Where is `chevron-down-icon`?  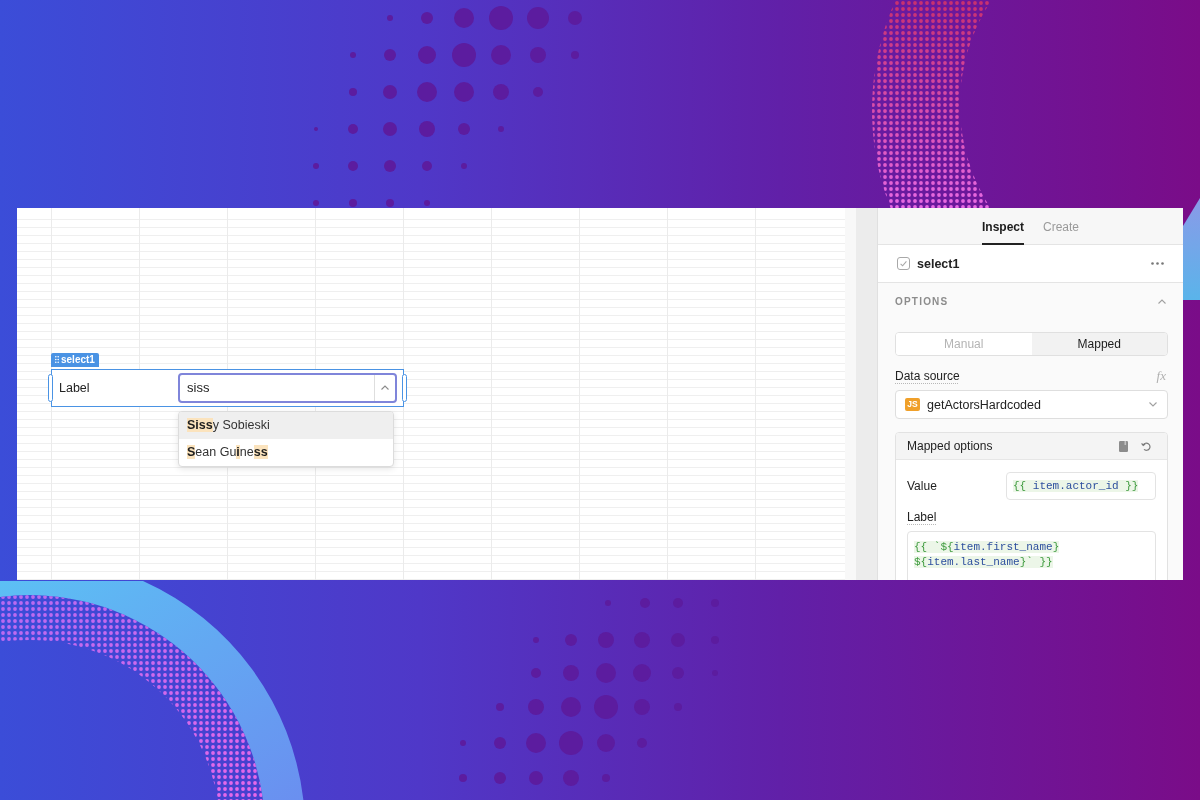
chevron-down-icon is located at coordinates (1153, 404).